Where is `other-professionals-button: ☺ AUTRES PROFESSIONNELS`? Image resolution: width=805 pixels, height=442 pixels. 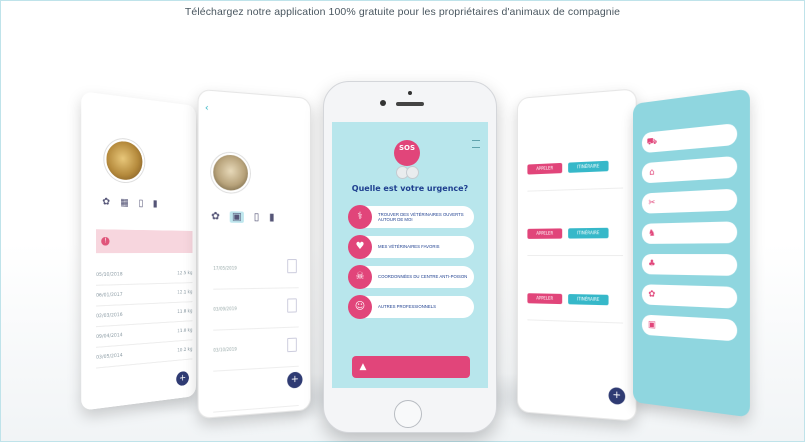 other-professionals-button: ☺ AUTRES PROFESSIONNELS is located at coordinates (411, 307).